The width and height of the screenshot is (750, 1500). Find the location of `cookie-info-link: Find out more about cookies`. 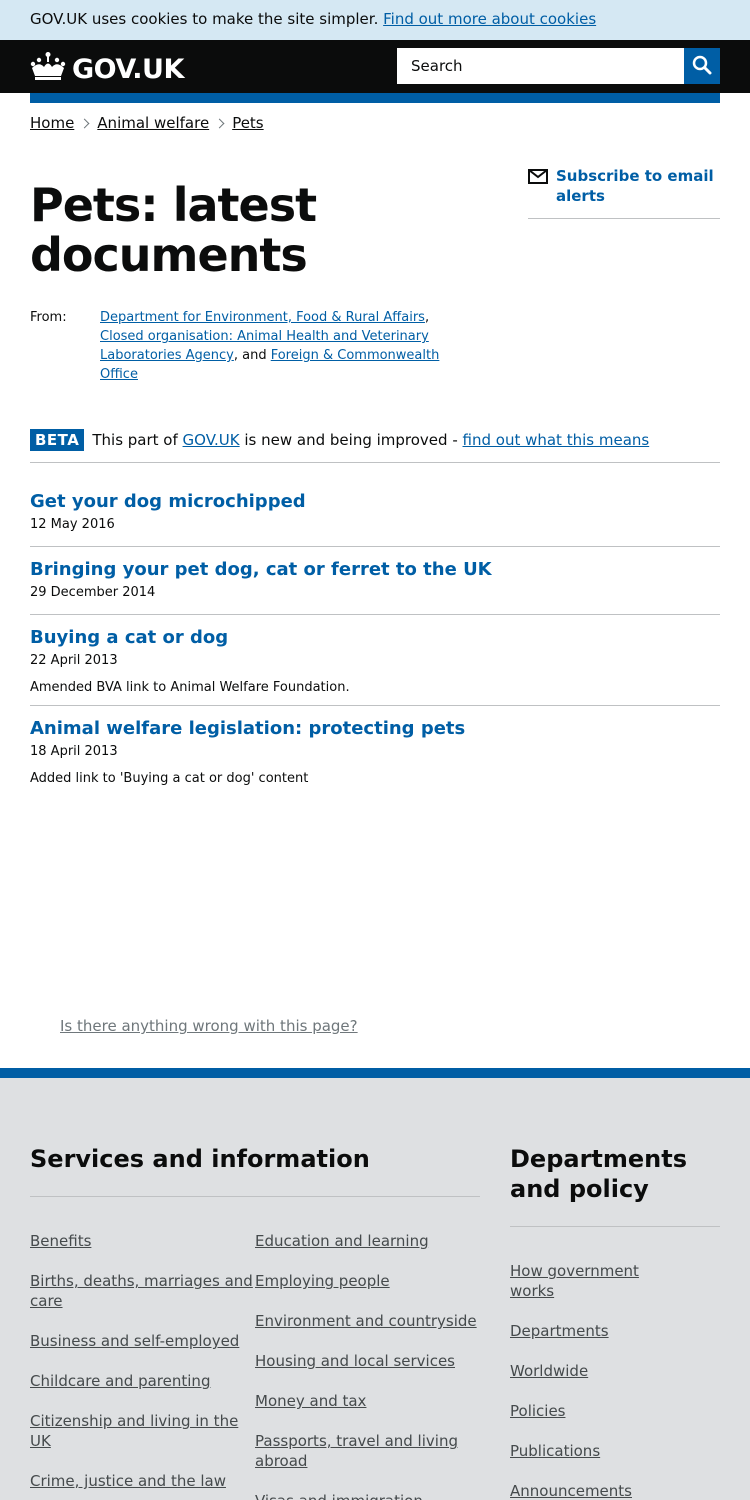

cookie-info-link: Find out more about cookies is located at coordinates (489, 19).